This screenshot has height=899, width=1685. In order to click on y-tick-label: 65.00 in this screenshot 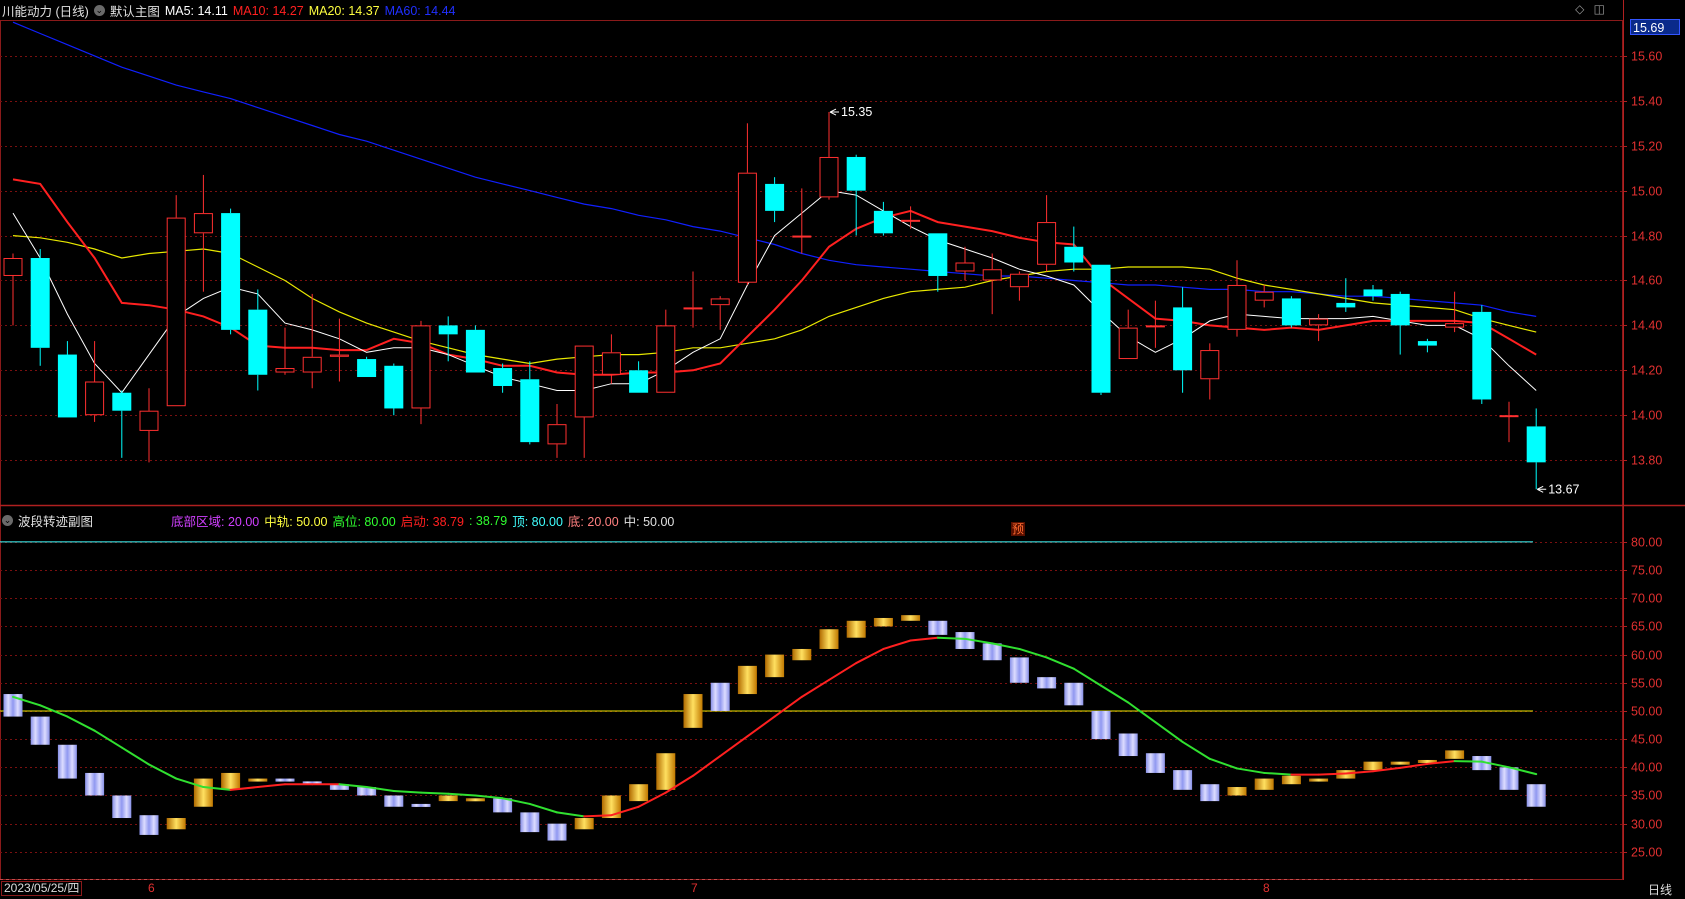, I will do `click(1646, 627)`.